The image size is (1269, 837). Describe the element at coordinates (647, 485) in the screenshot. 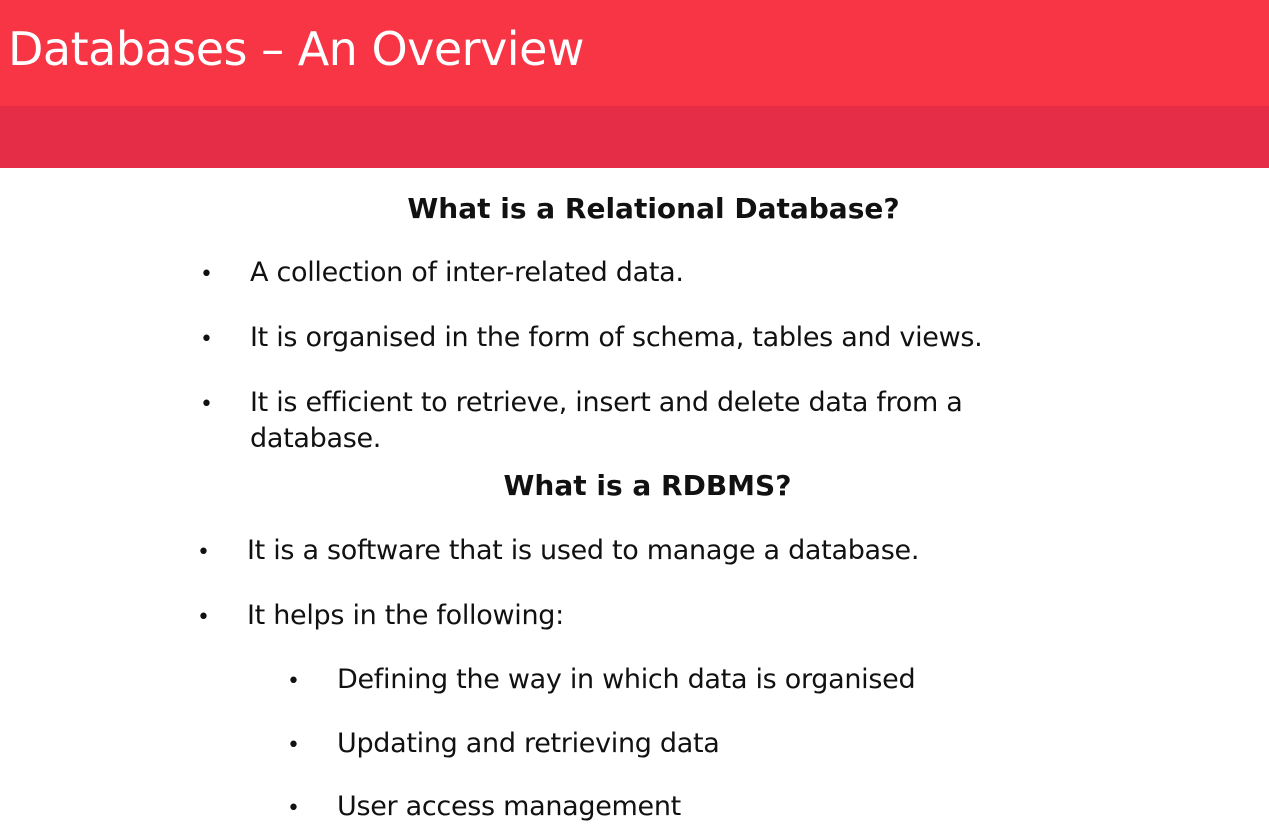

I see `section-heading-rdbms: What is a RDBMS?` at that location.